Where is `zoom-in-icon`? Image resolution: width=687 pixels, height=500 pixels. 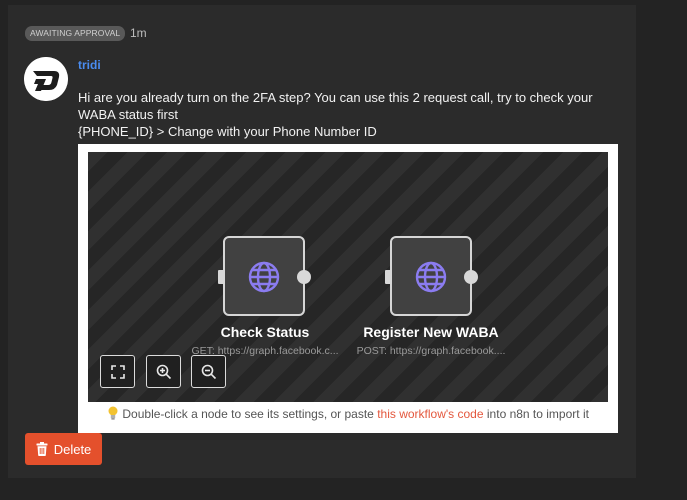
zoom-in-icon is located at coordinates (163, 371).